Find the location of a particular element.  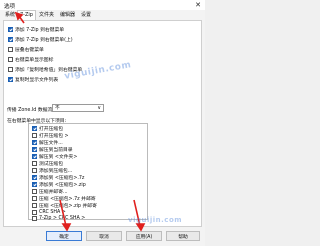

watermark: viguijin.com is located at coordinates (155, 220).